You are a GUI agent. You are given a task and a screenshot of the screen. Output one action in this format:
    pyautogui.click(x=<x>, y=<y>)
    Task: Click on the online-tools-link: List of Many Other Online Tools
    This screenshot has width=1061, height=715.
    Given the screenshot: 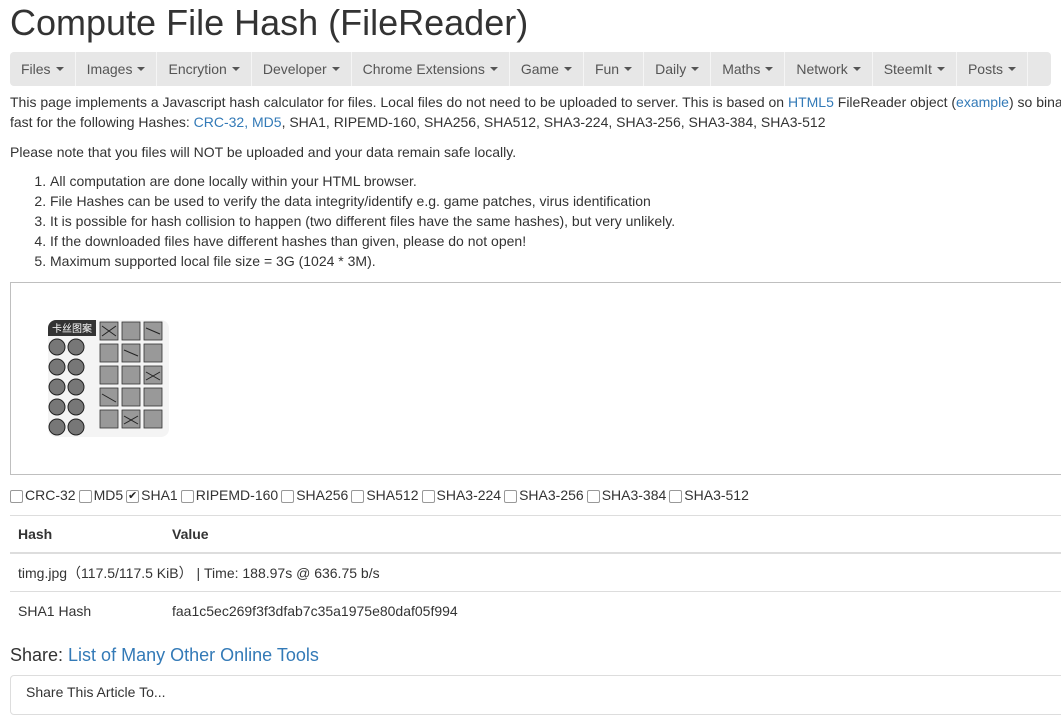 What is the action you would take?
    pyautogui.click(x=193, y=655)
    